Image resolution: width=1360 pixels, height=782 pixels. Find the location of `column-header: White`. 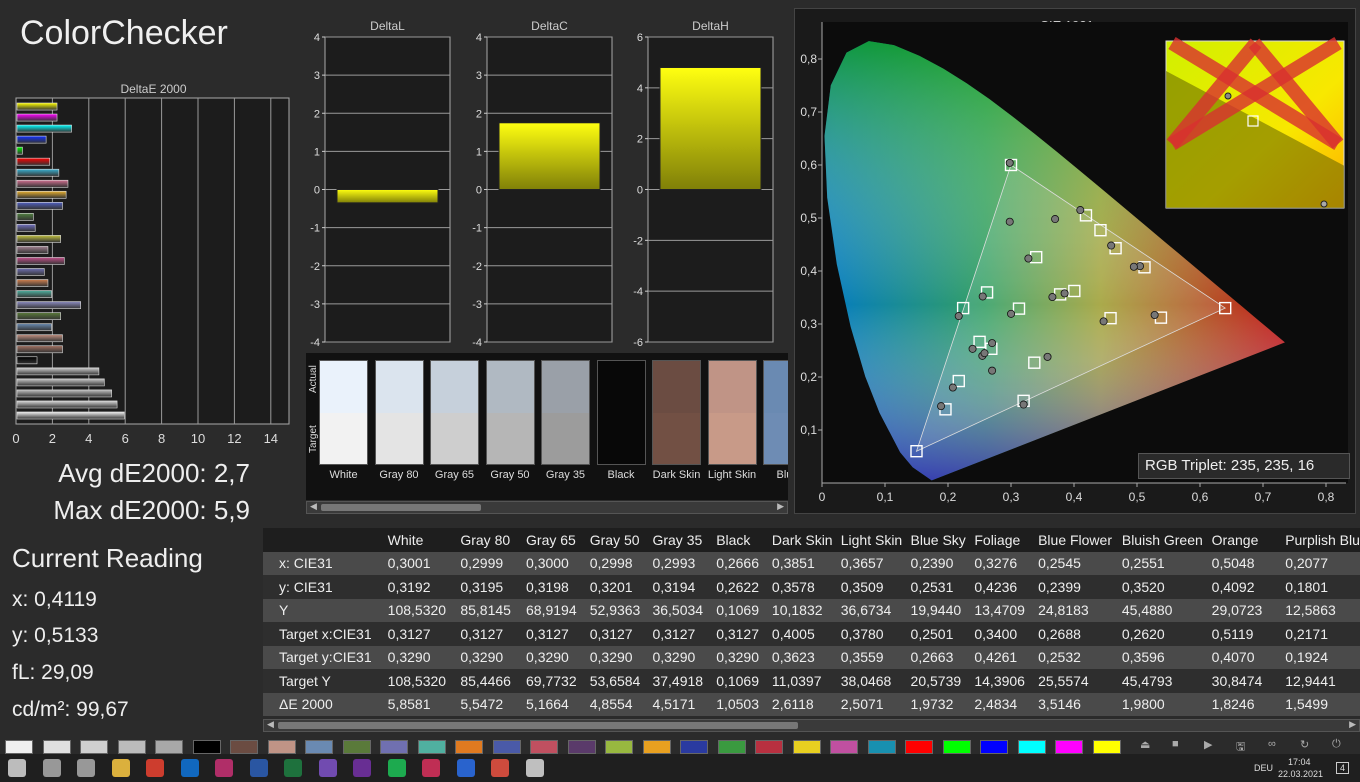

column-header: White is located at coordinates (424, 540).